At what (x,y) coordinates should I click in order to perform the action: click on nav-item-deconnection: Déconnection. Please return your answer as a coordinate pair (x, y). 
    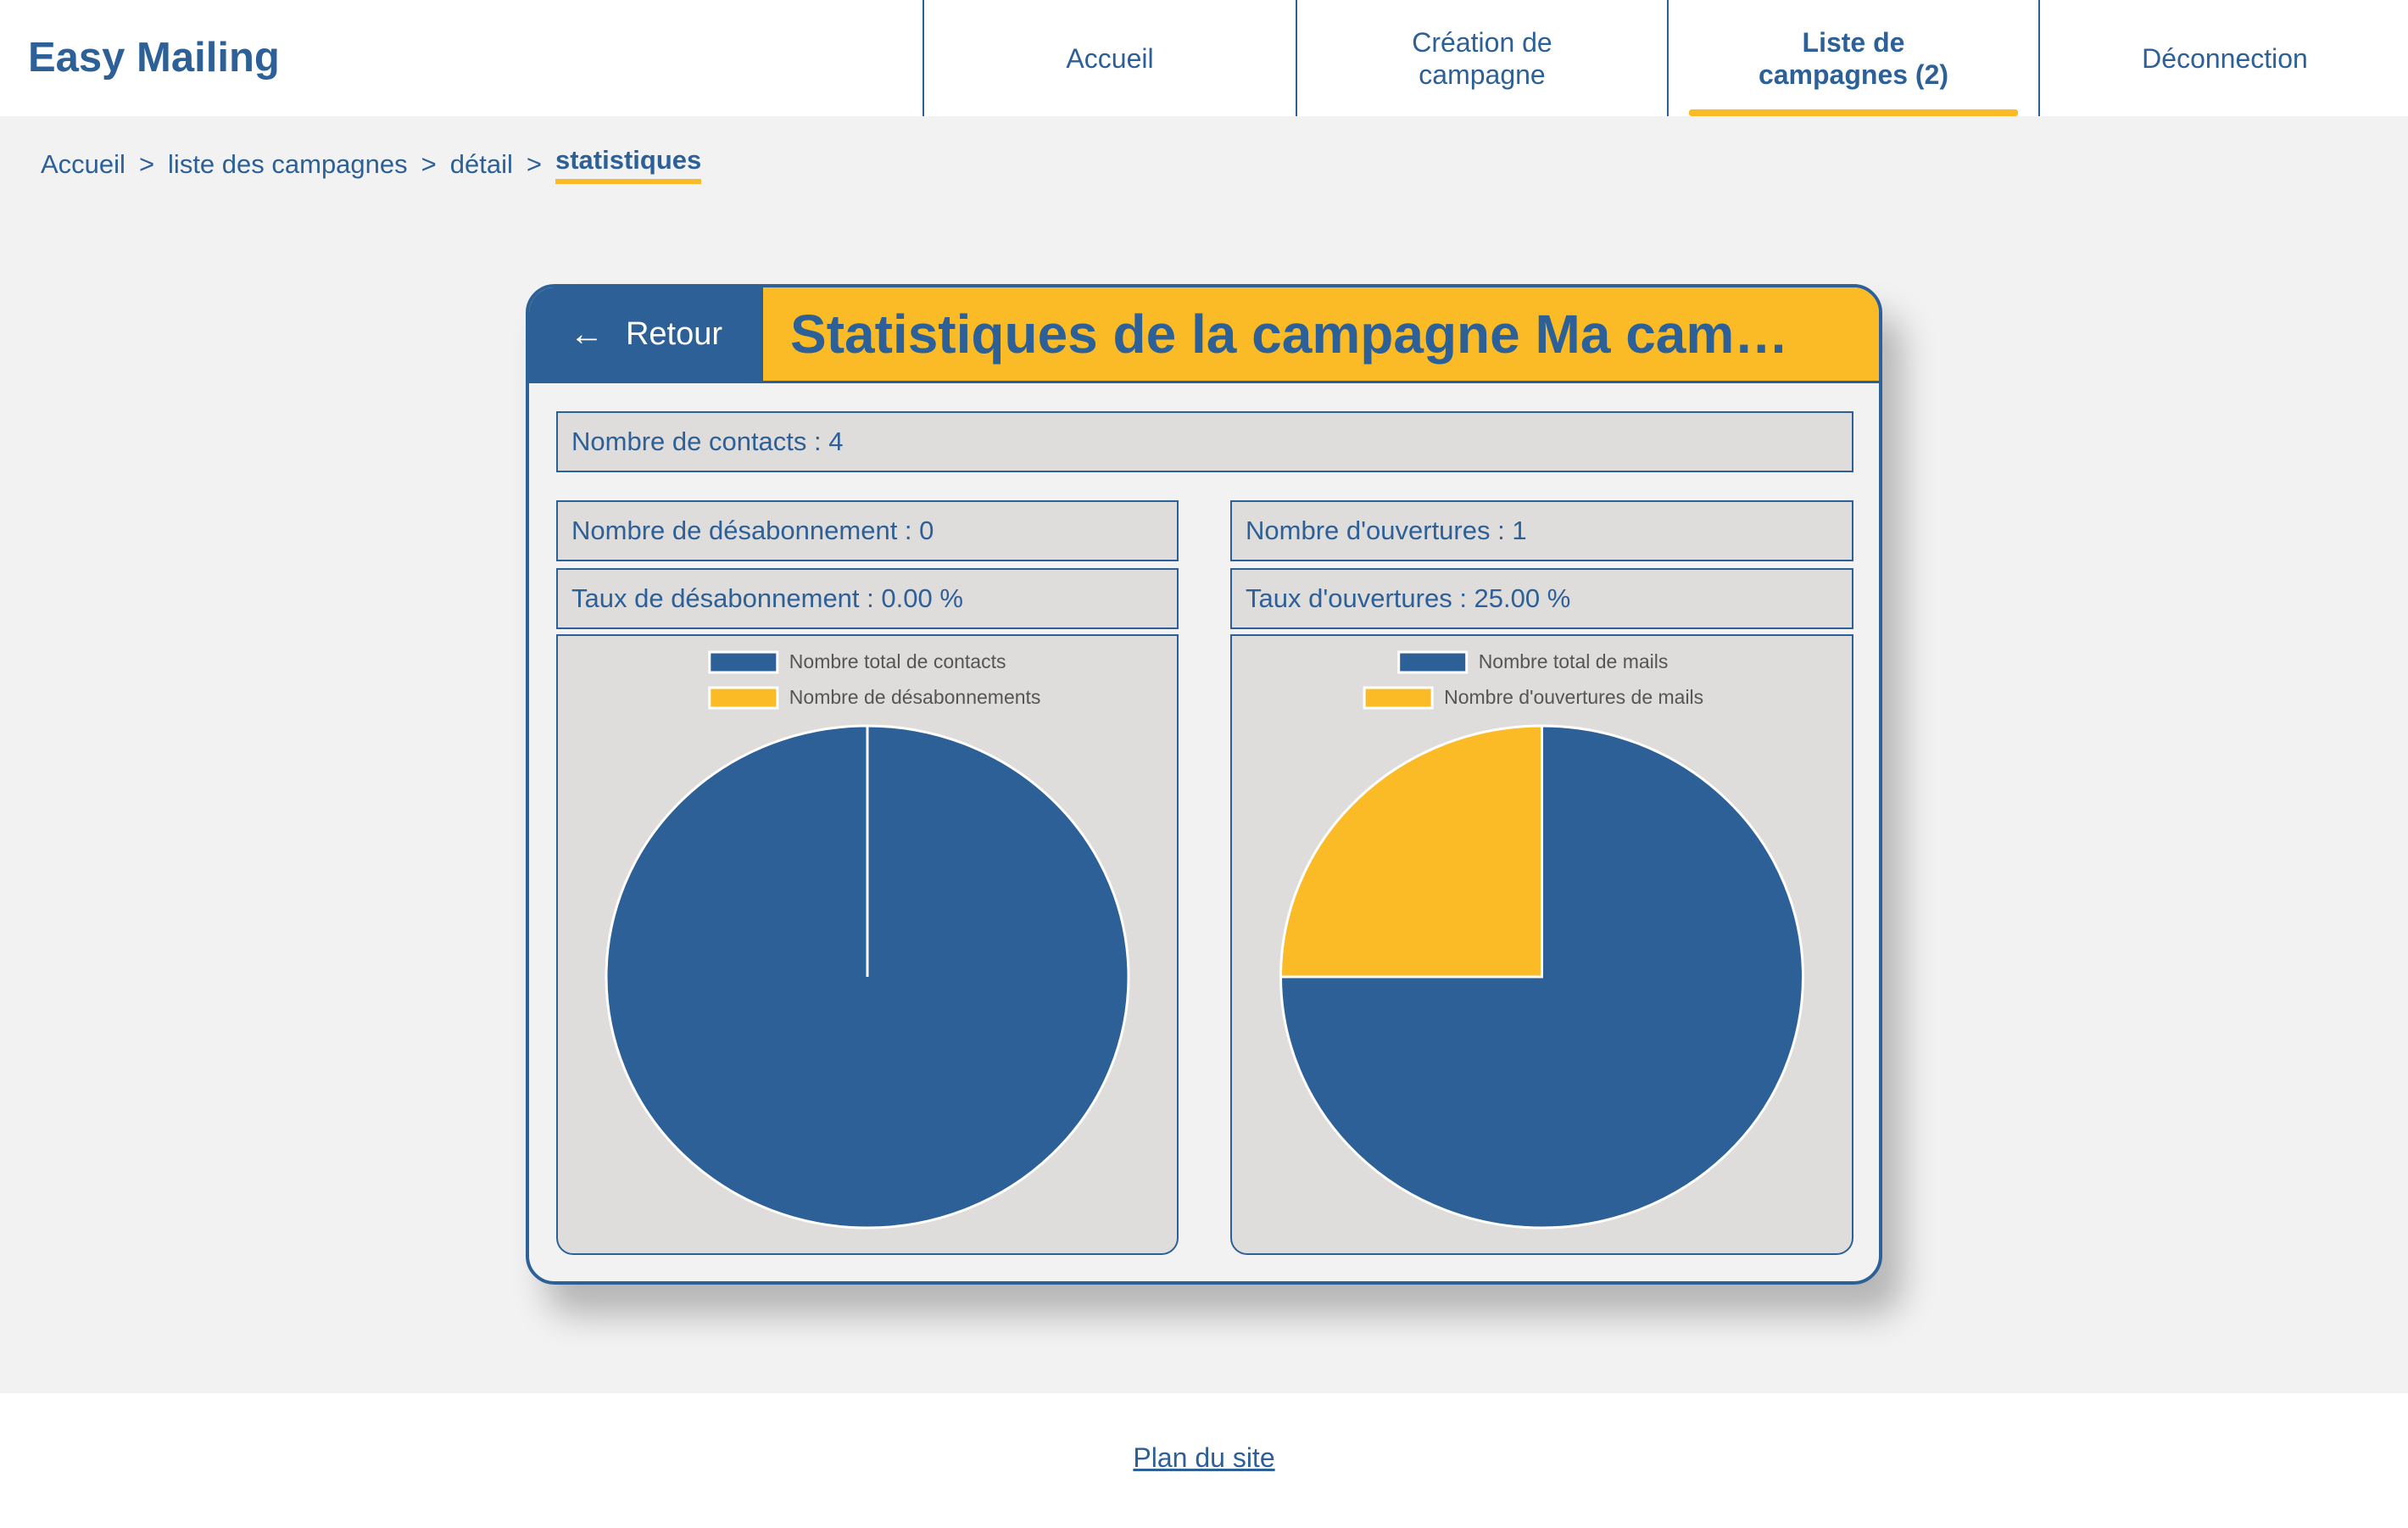
    Looking at the image, I should click on (2223, 58).